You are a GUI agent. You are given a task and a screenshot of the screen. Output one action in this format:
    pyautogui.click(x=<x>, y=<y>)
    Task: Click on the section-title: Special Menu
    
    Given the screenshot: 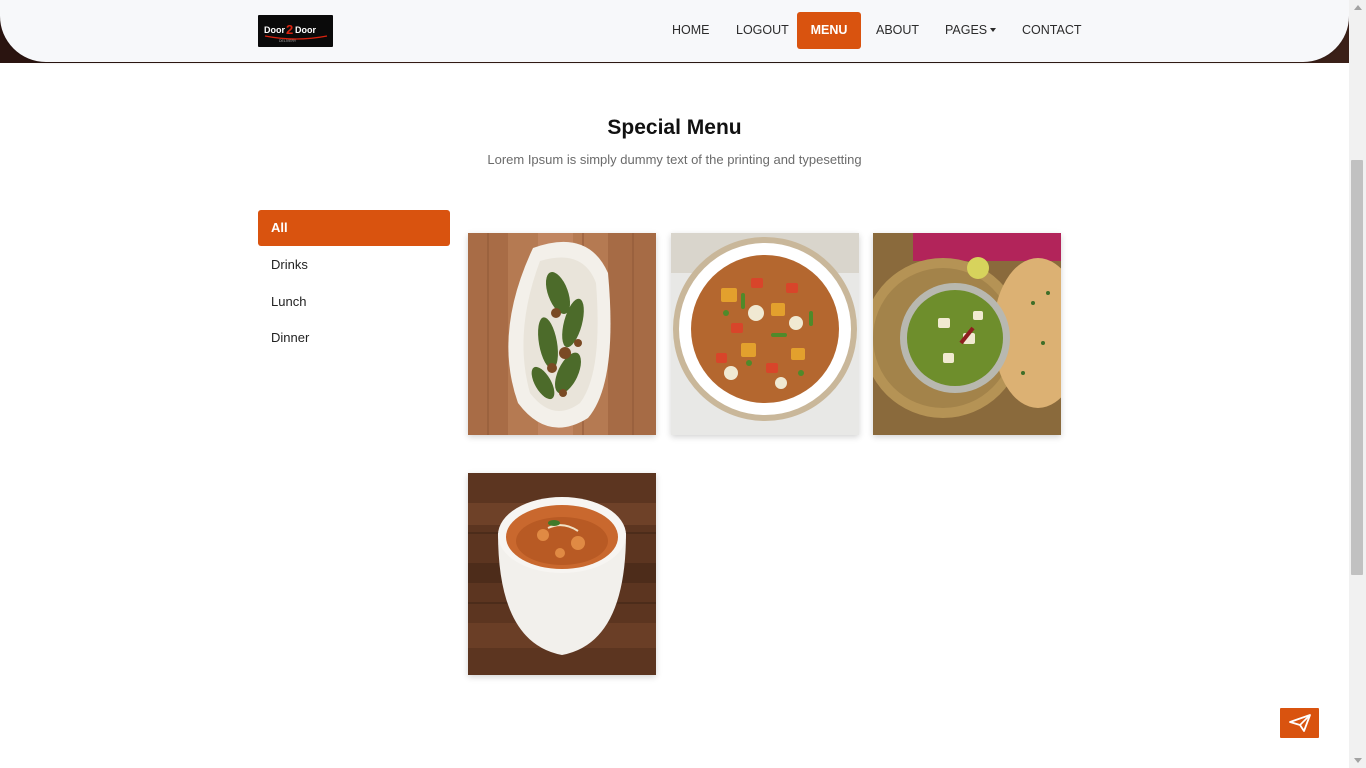 What is the action you would take?
    pyautogui.click(x=674, y=127)
    